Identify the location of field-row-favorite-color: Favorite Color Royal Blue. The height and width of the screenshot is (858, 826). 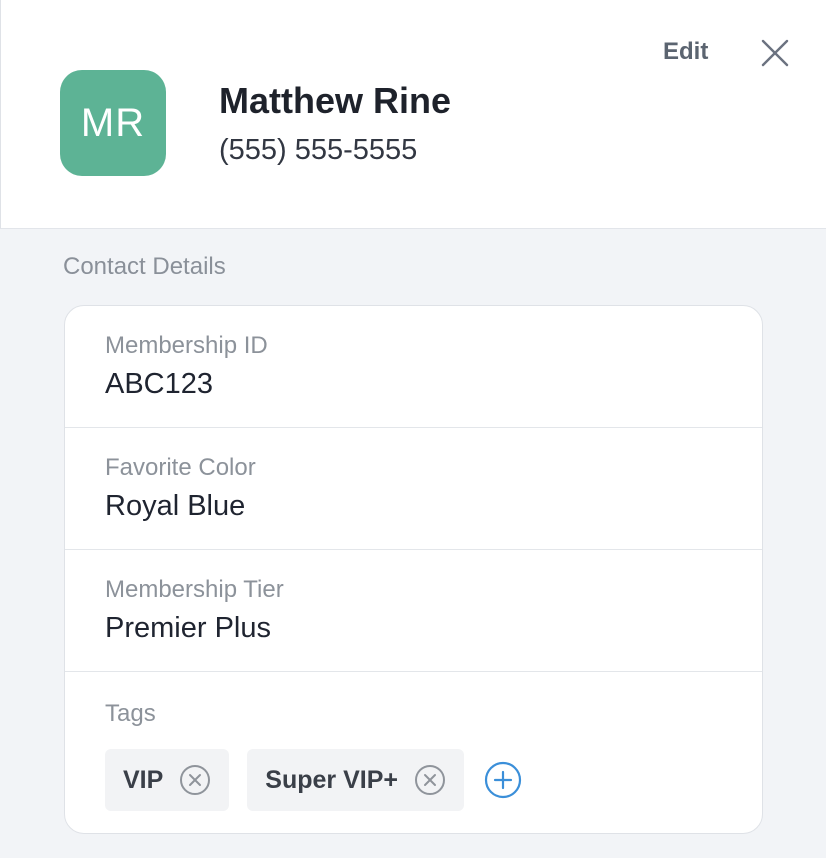
(413, 489).